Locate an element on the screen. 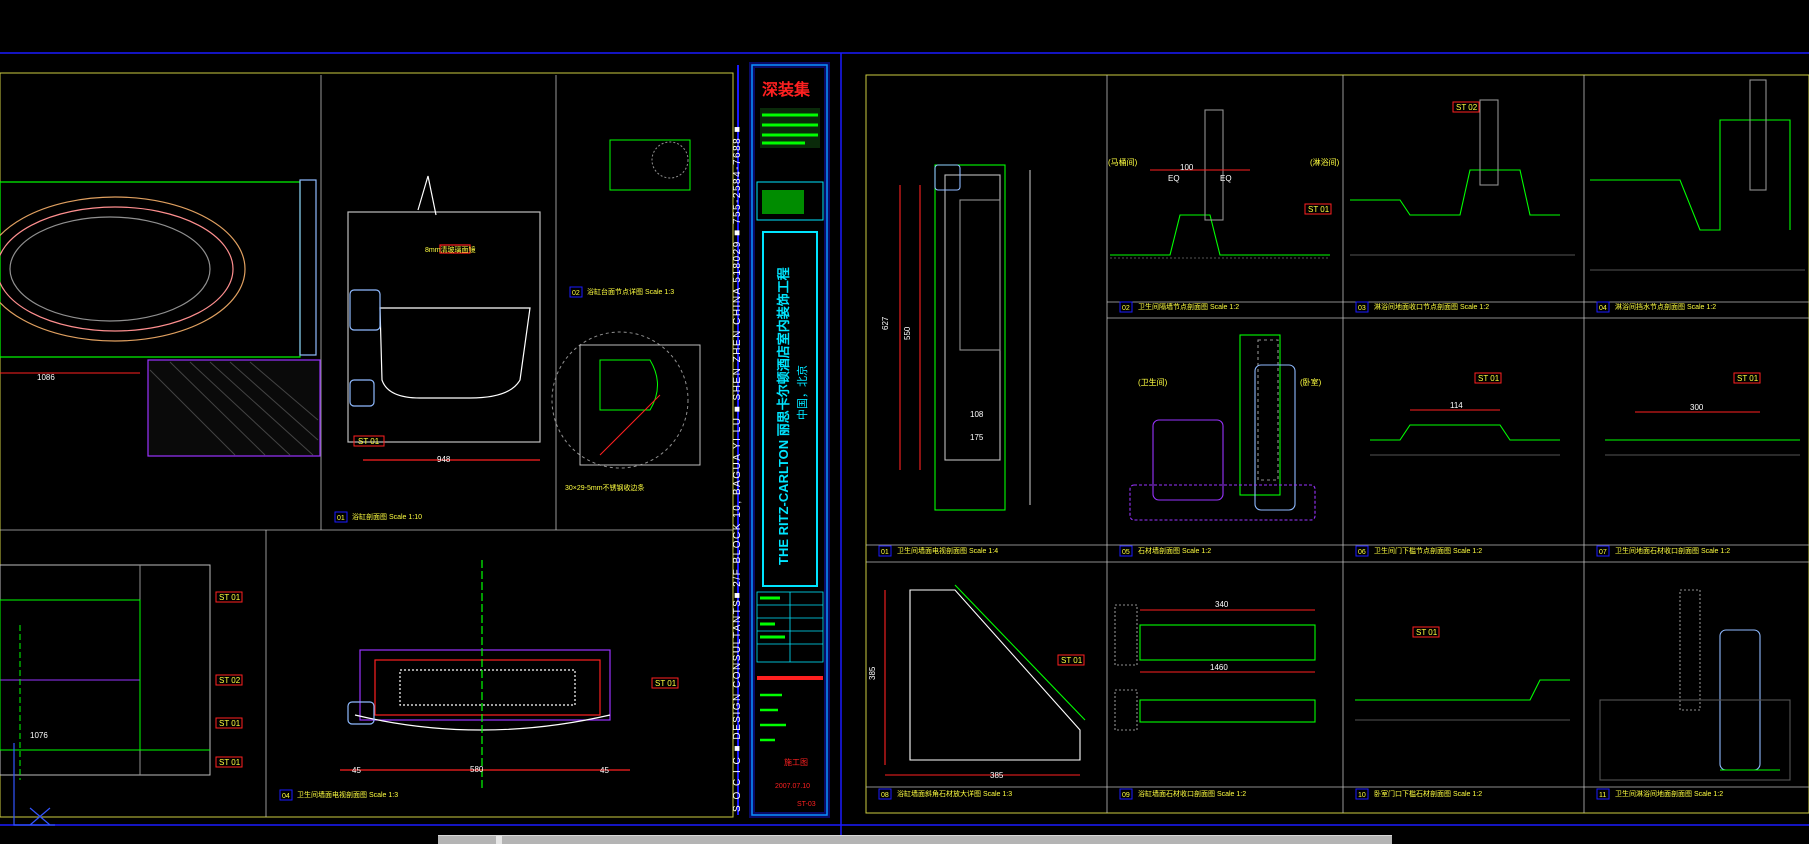 This screenshot has height=844, width=1809. r08-angle-stone is located at coordinates (985, 680).